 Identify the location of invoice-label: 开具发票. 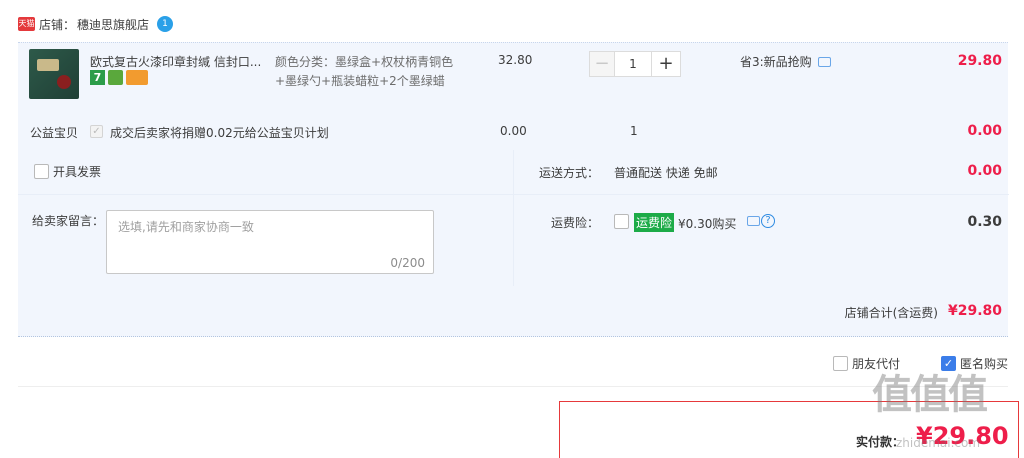
(77, 171).